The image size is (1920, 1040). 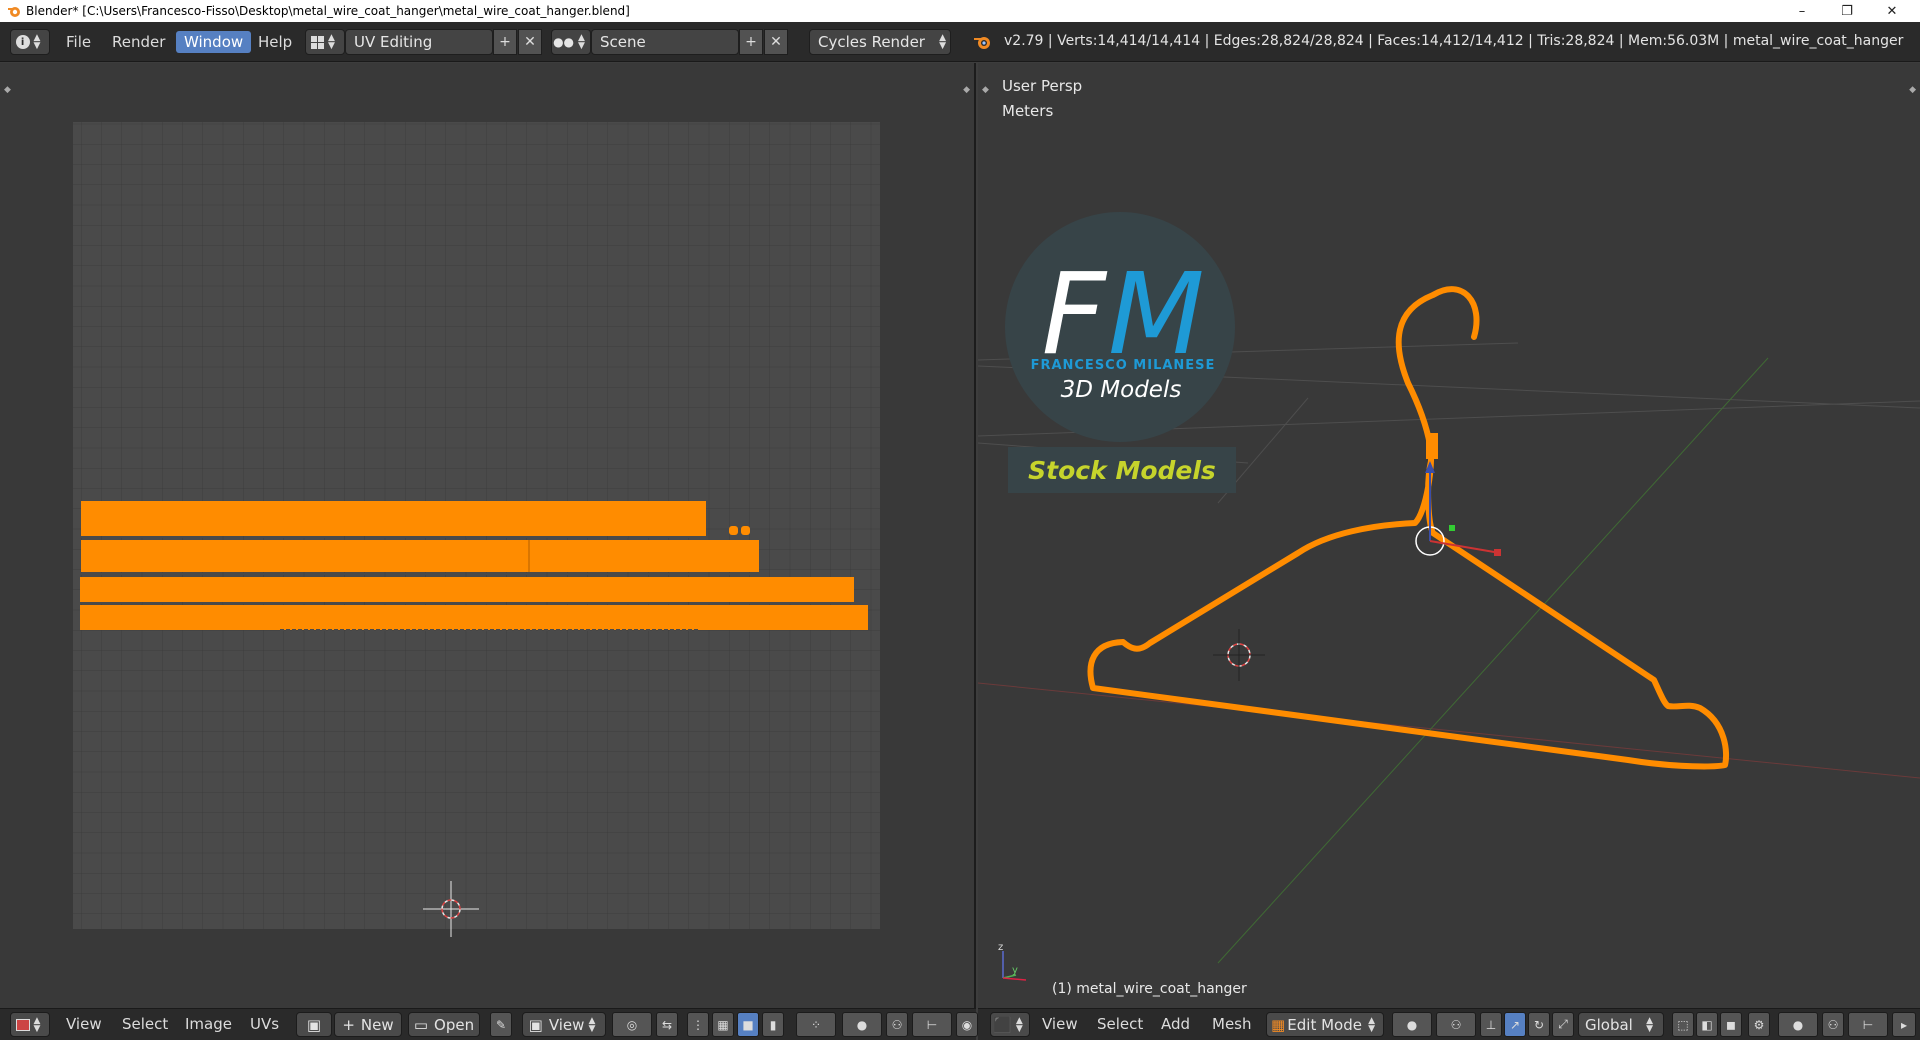 I want to click on vertex-select-icon: ⋮, so click(x=698, y=1024).